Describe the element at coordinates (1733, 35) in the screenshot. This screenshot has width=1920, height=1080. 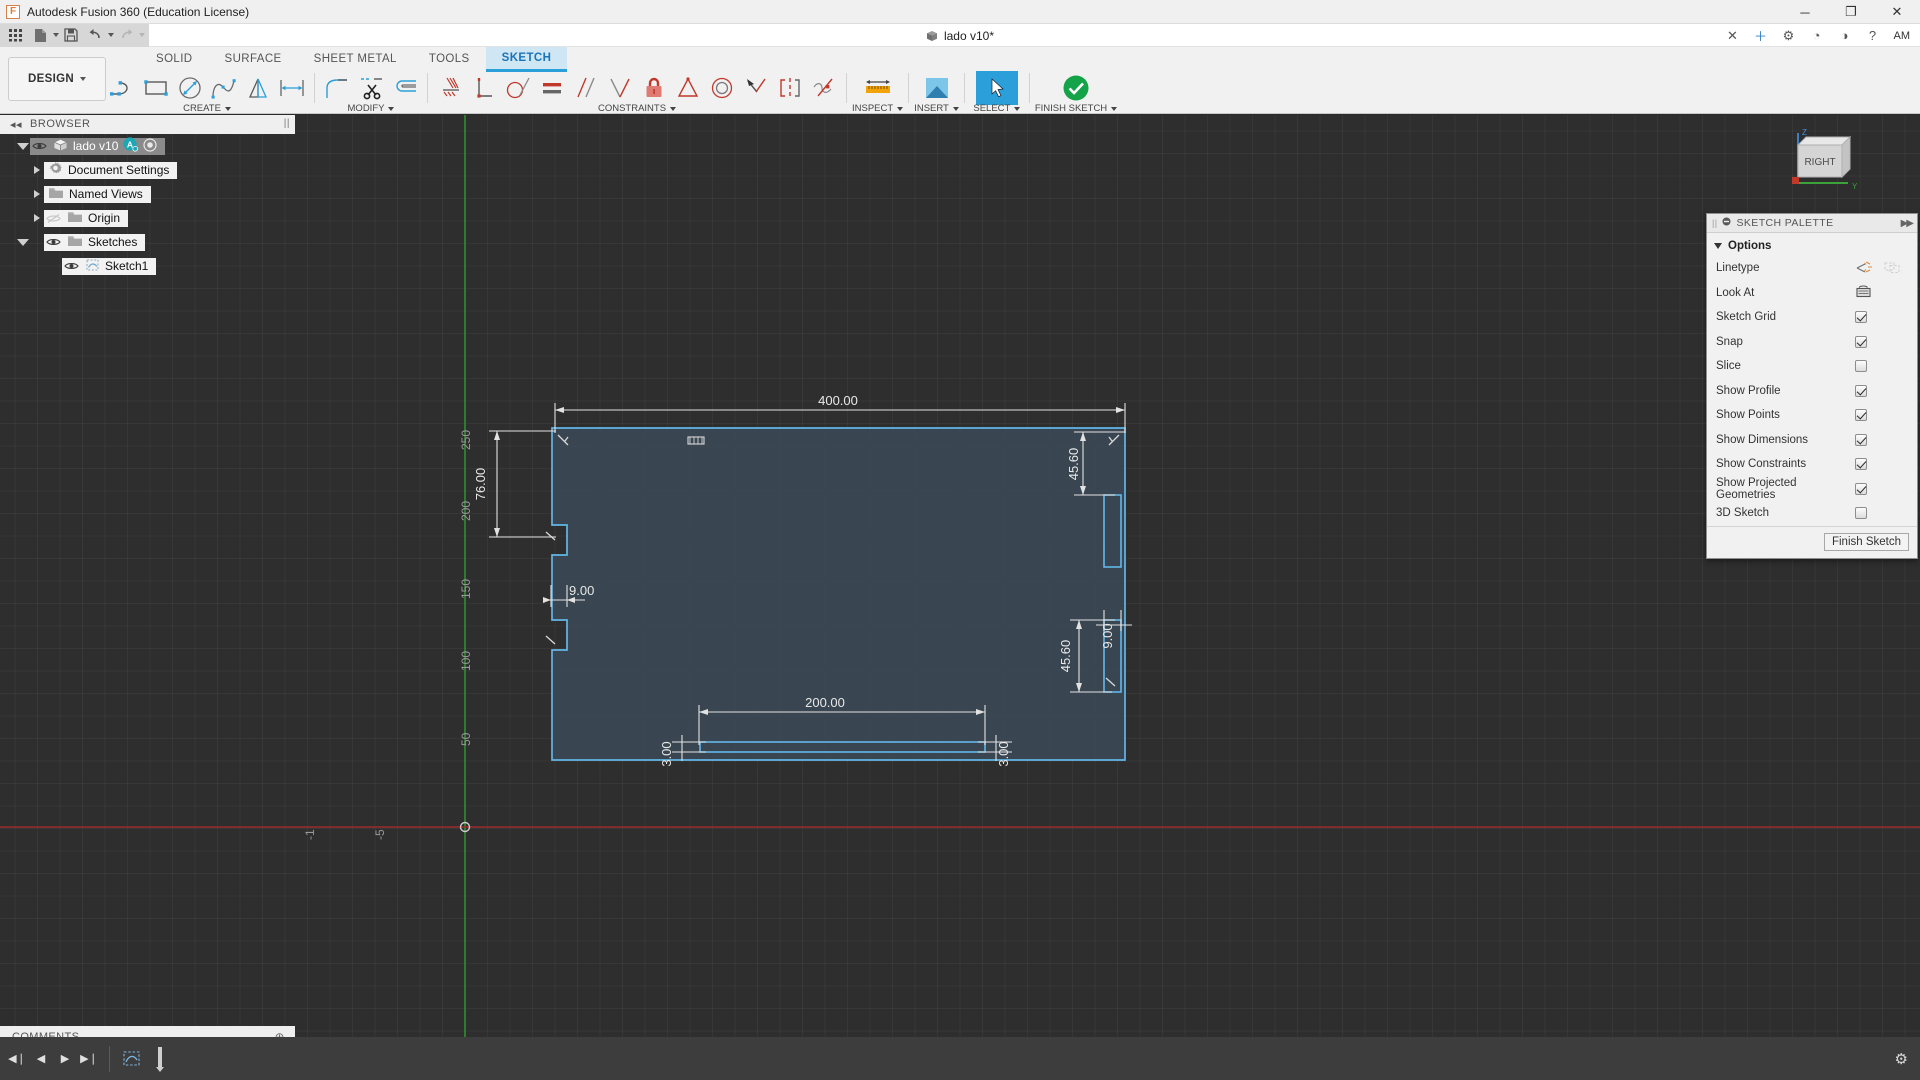
I see `document-tab-close-icon: ✕` at that location.